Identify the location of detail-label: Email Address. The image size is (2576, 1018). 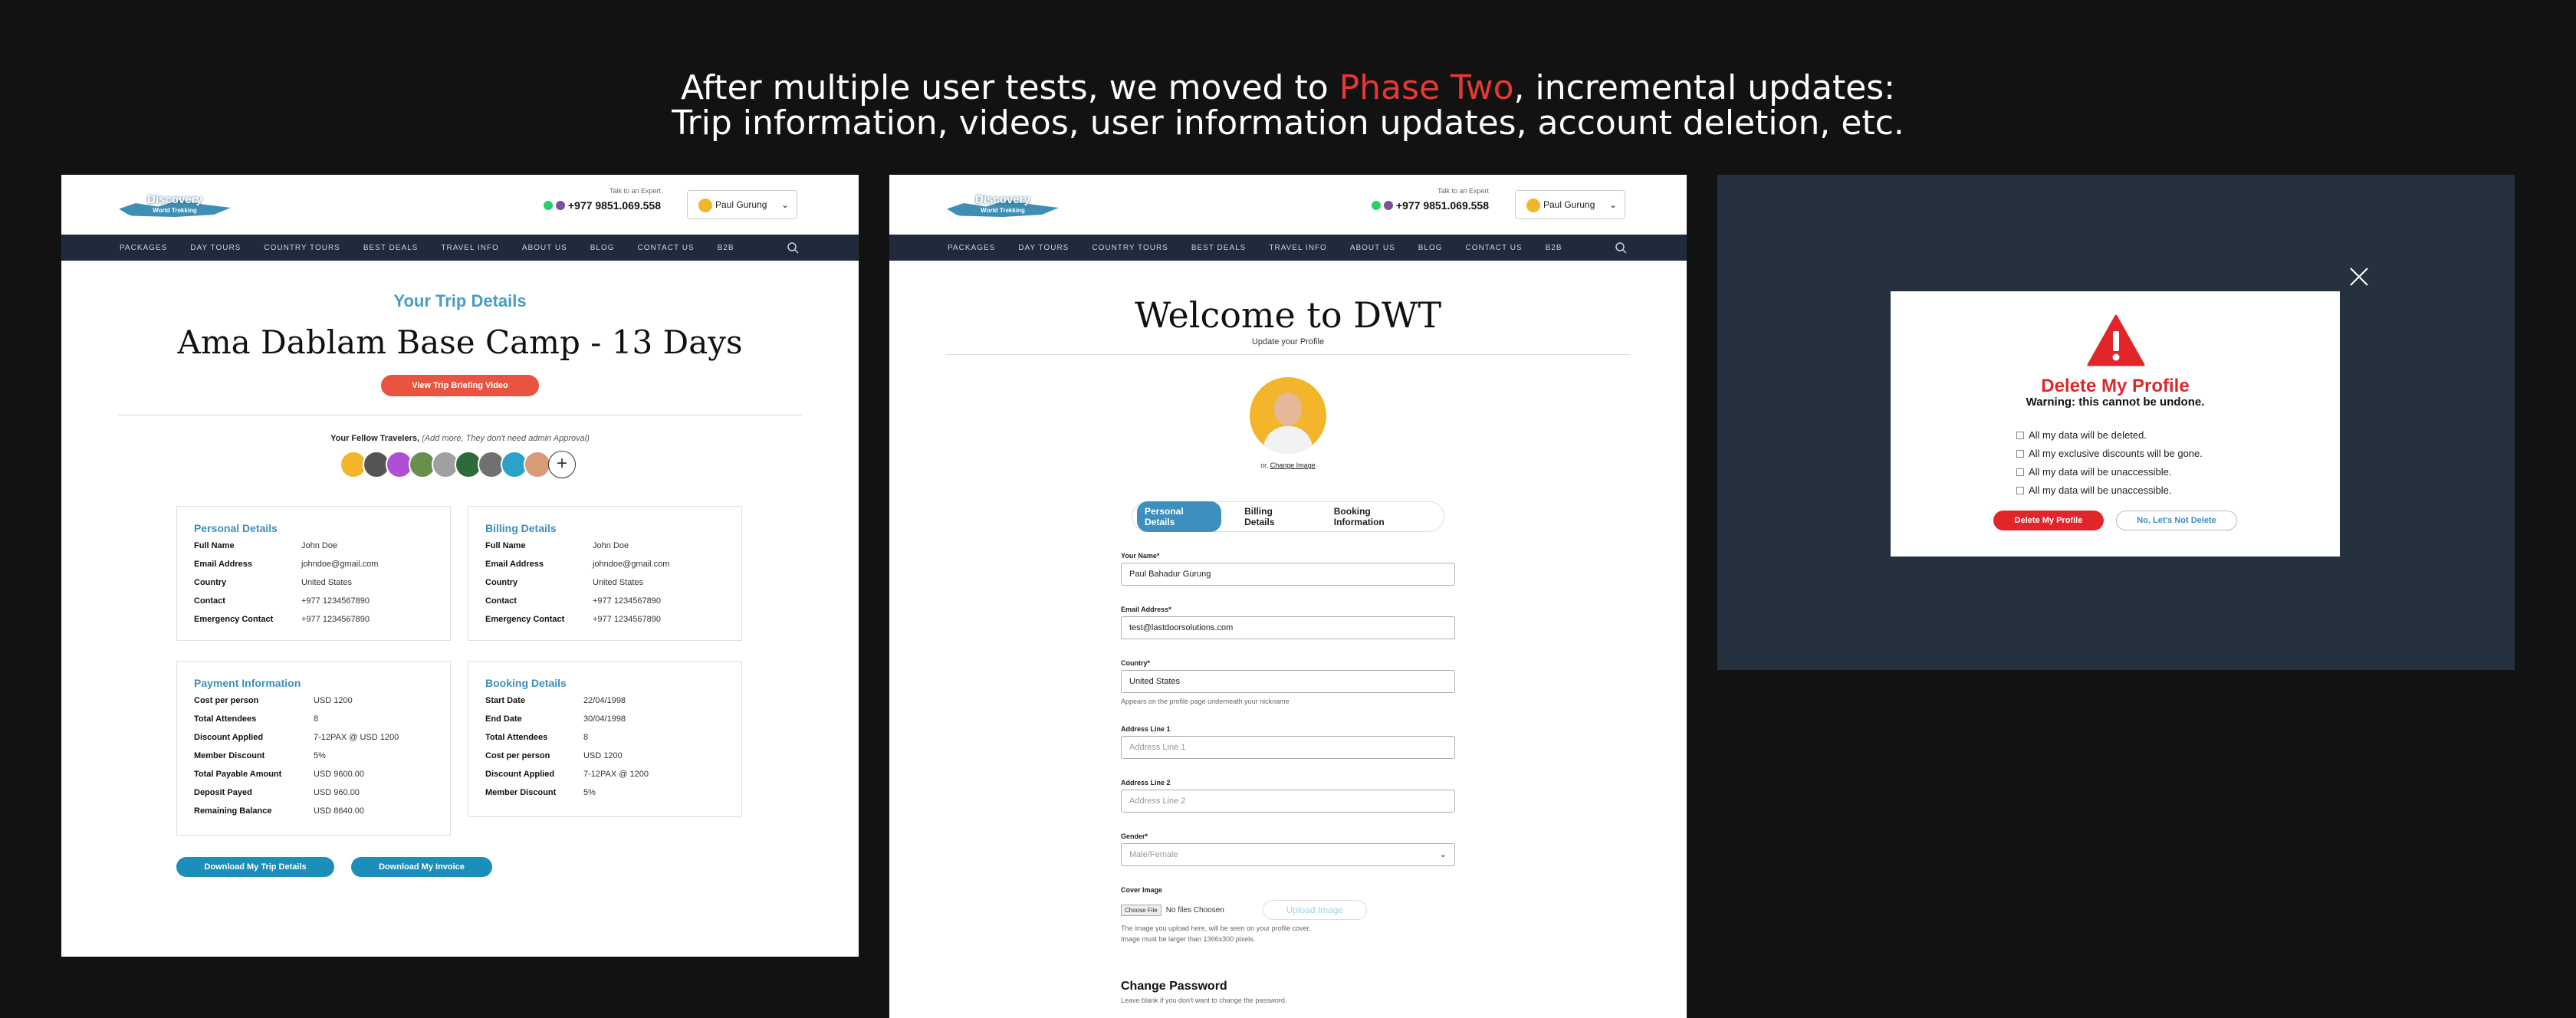
(514, 564).